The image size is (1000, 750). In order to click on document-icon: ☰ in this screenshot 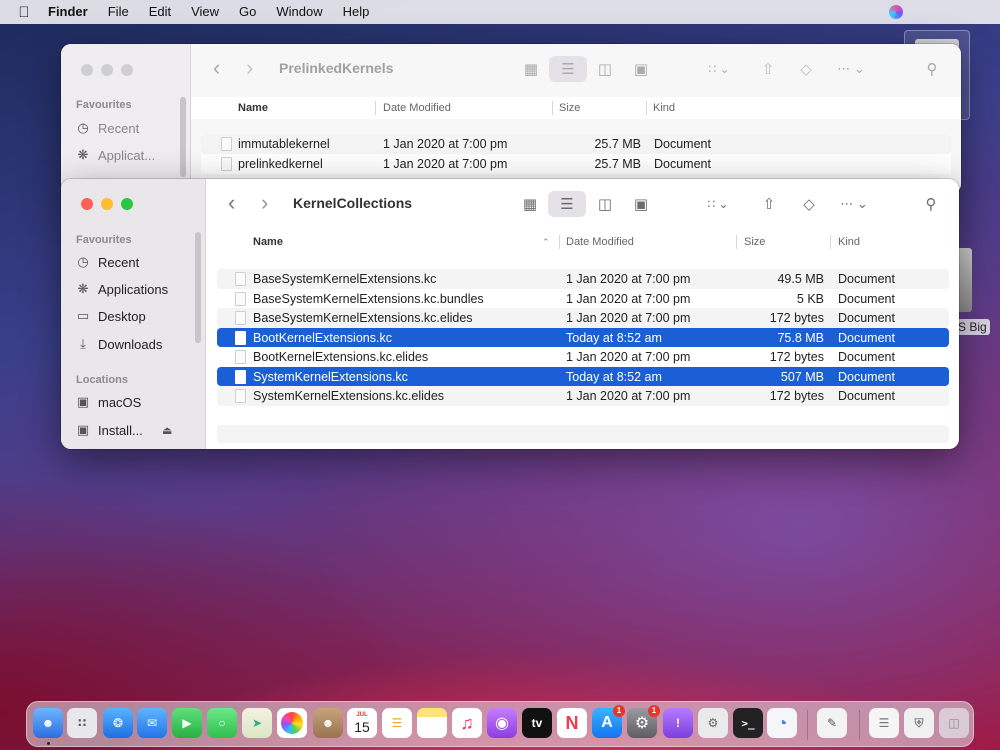, I will do `click(884, 723)`.